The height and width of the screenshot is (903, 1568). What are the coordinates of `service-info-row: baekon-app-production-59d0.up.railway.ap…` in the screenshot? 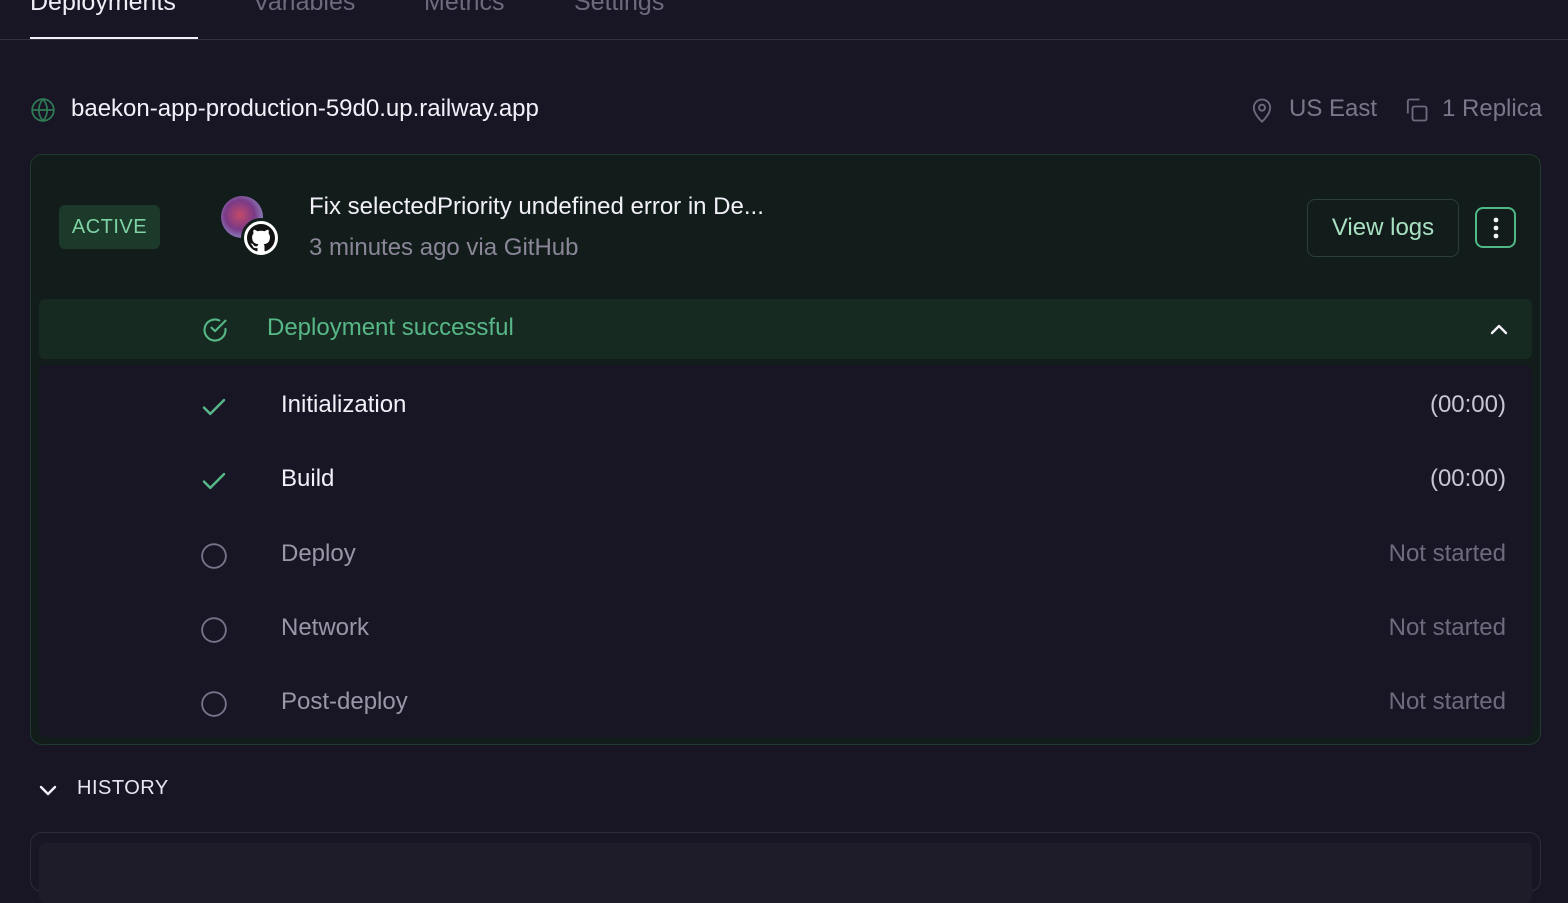 It's located at (786, 112).